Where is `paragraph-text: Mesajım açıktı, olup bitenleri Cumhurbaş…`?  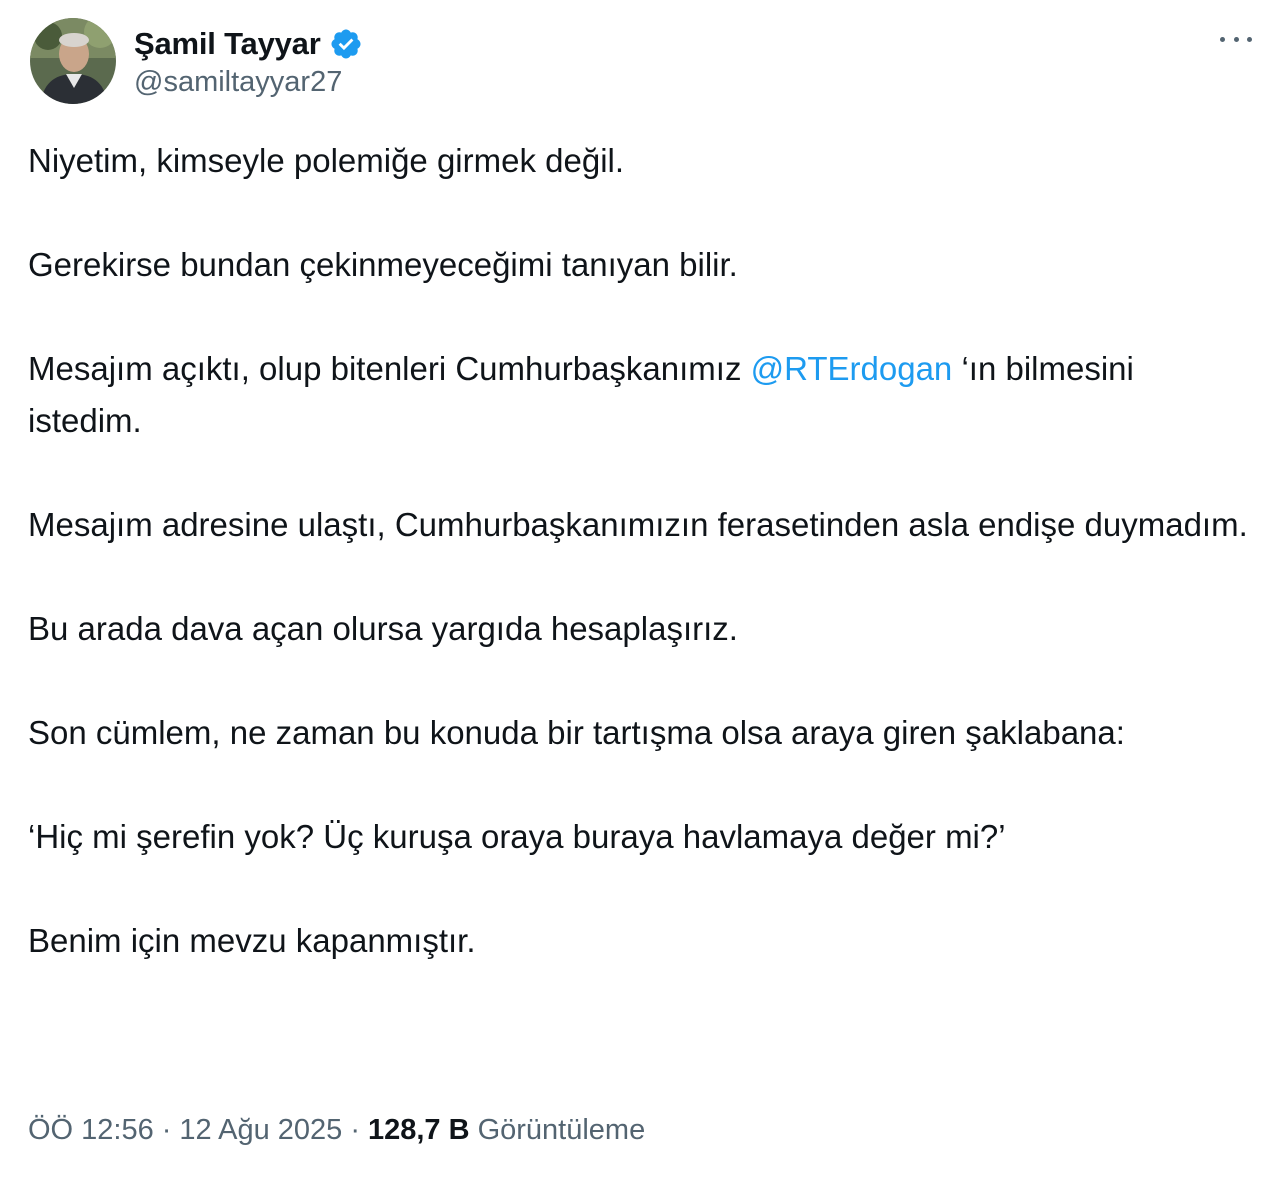
paragraph-text: Mesajım açıktı, olup bitenleri Cumhurbaş… is located at coordinates (389, 368).